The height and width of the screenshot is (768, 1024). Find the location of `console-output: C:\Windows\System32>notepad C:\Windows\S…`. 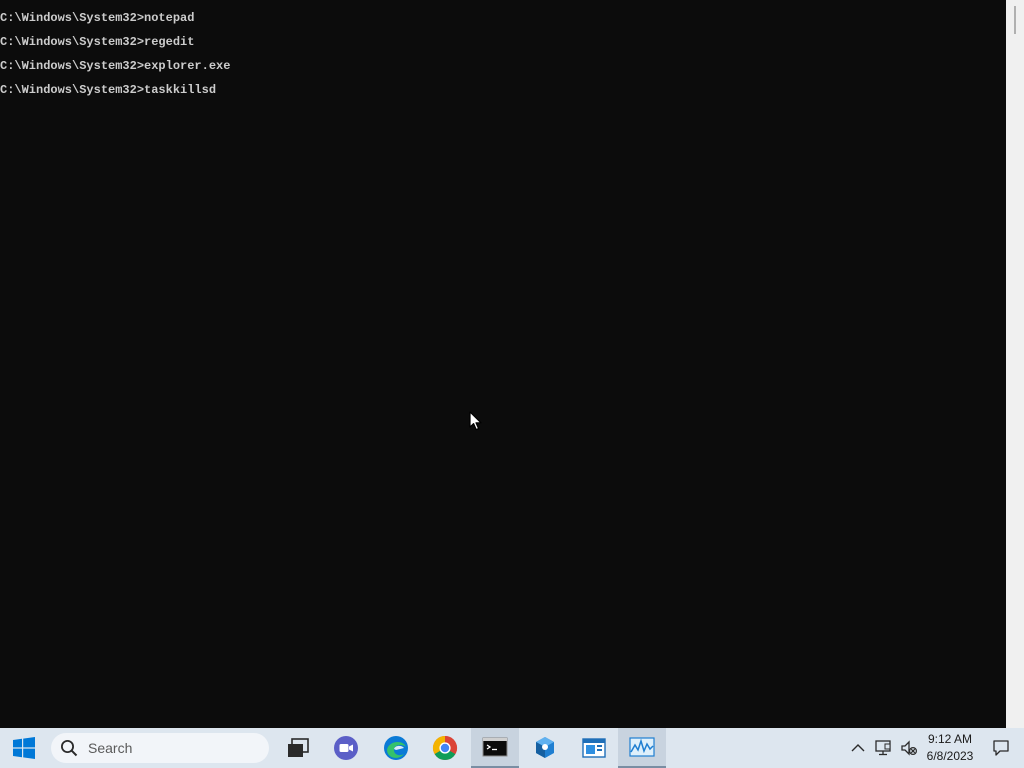

console-output: C:\Windows\System32>notepad C:\Windows\S… is located at coordinates (115, 58).